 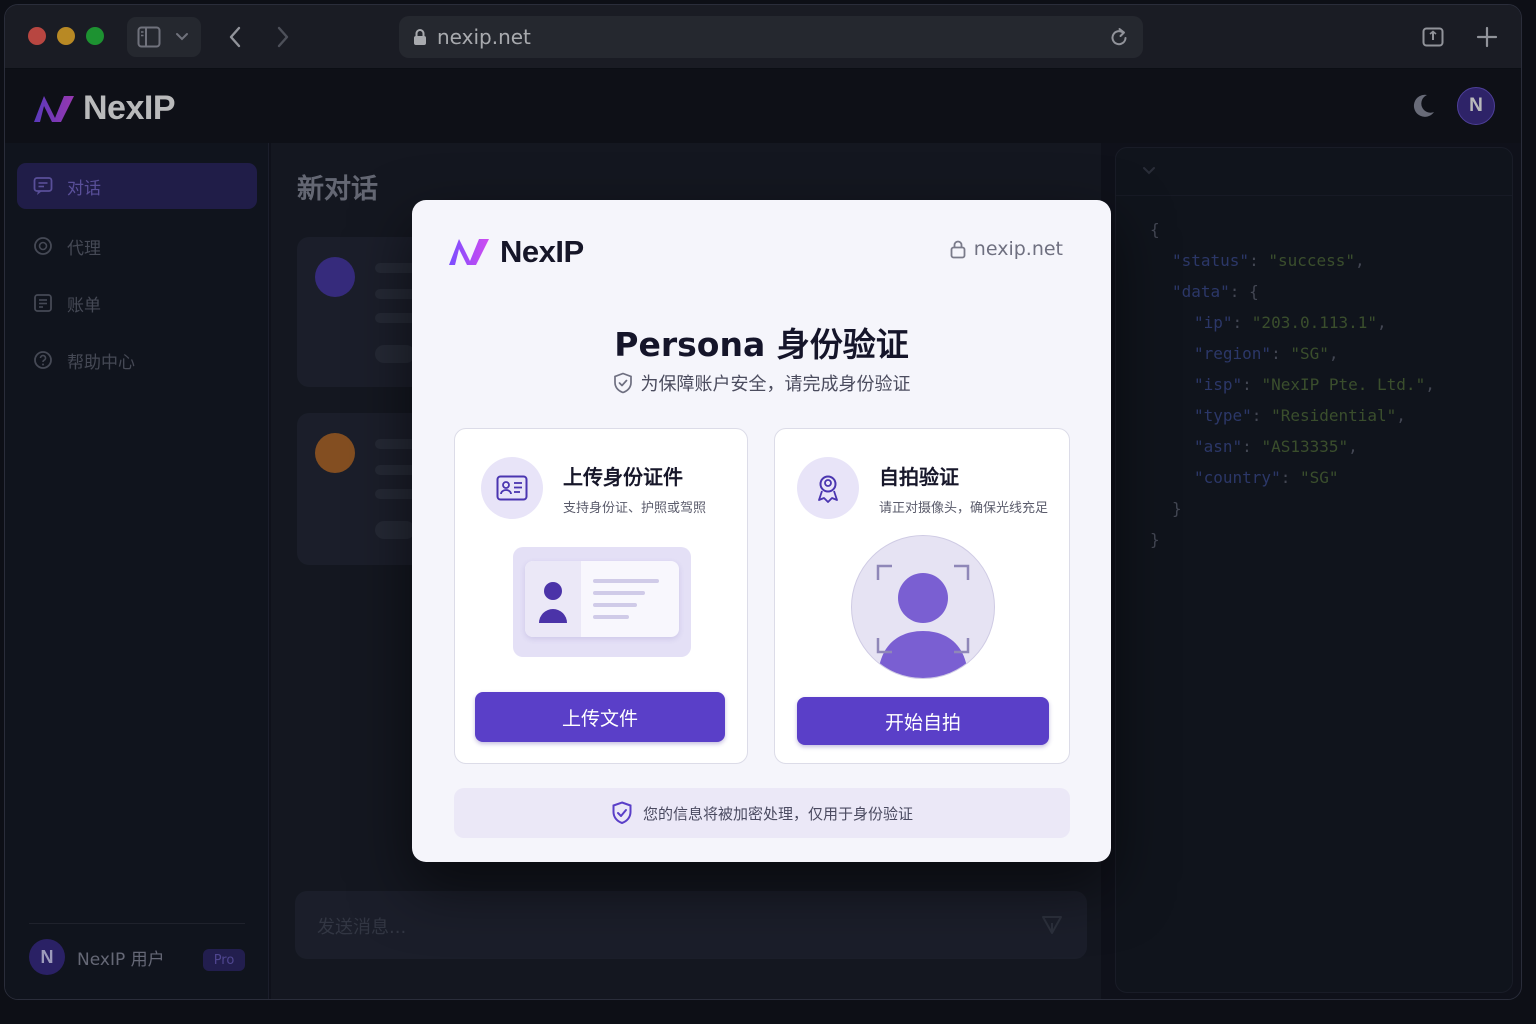 I want to click on encryption-notice: 您的信息将被加密处理，仅用于身份验证, so click(x=762, y=813).